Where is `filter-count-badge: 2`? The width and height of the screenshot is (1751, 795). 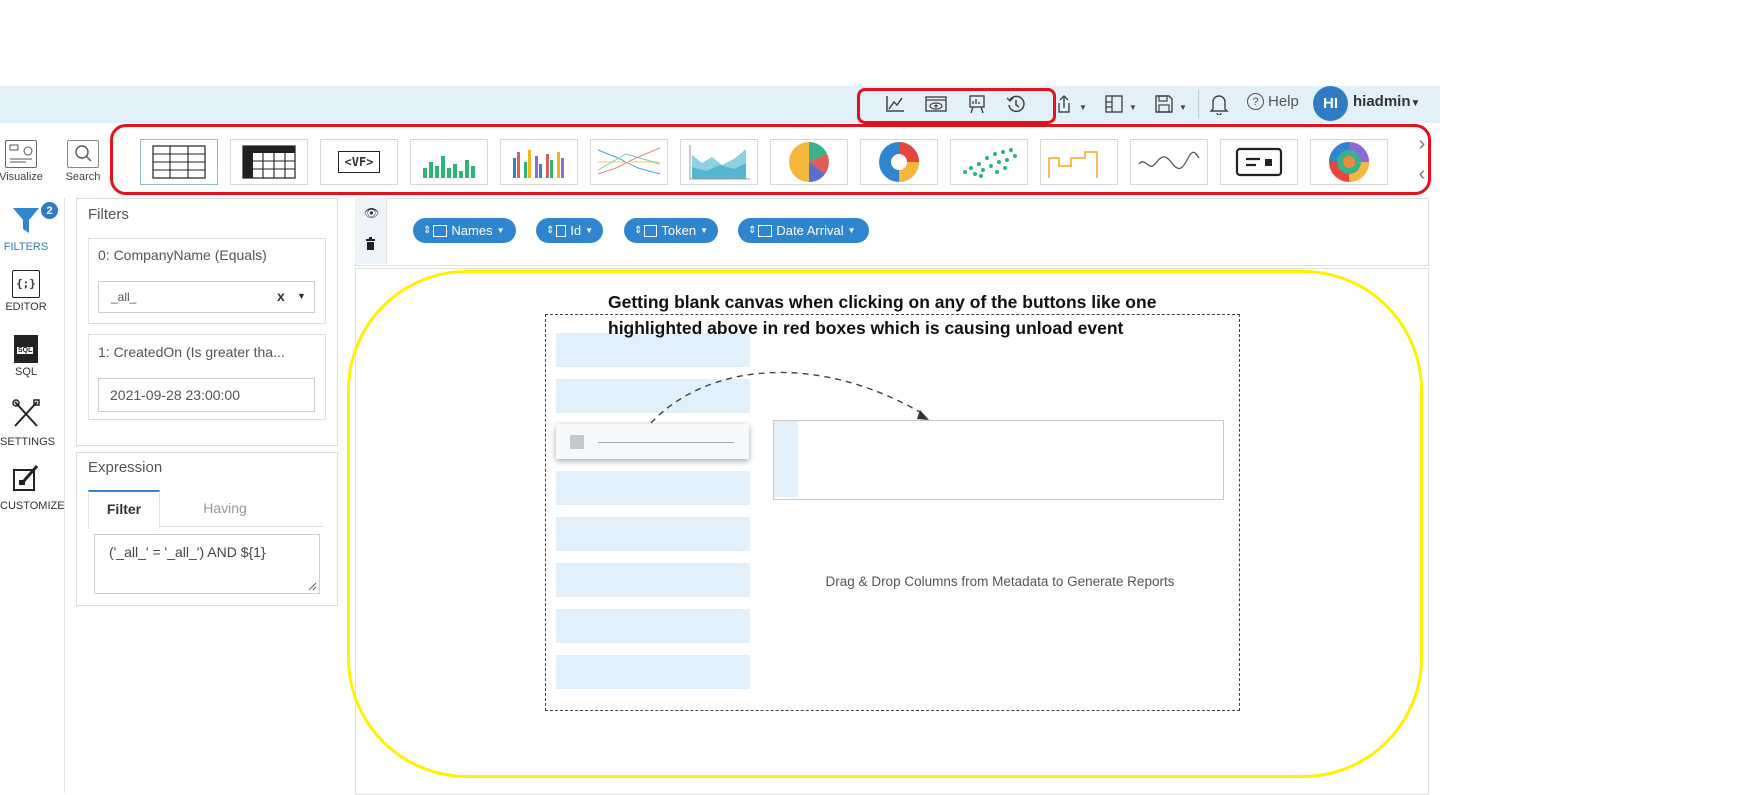
filter-count-badge: 2 is located at coordinates (49, 210).